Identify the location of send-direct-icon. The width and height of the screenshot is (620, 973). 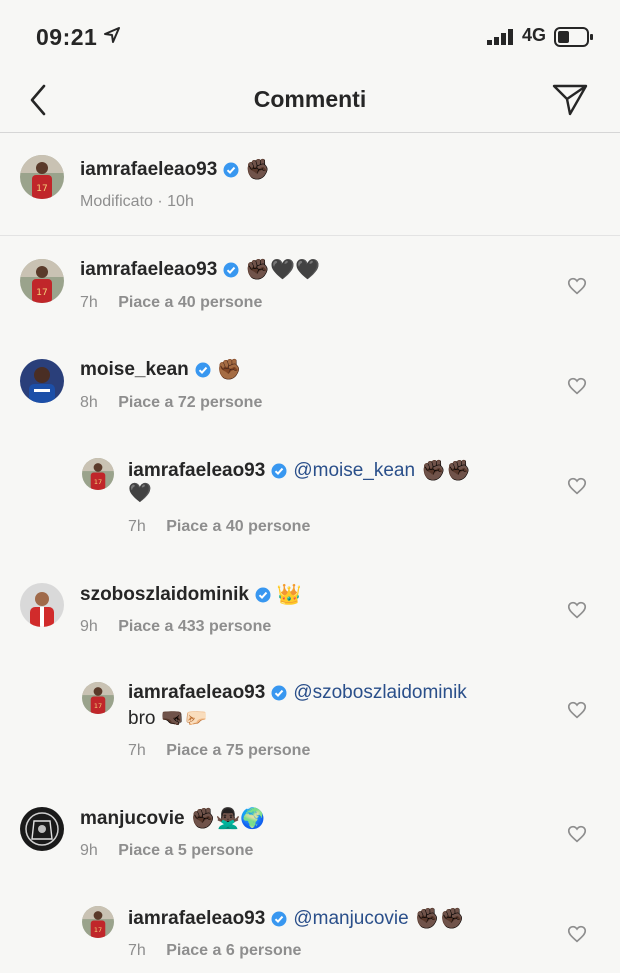
(570, 100).